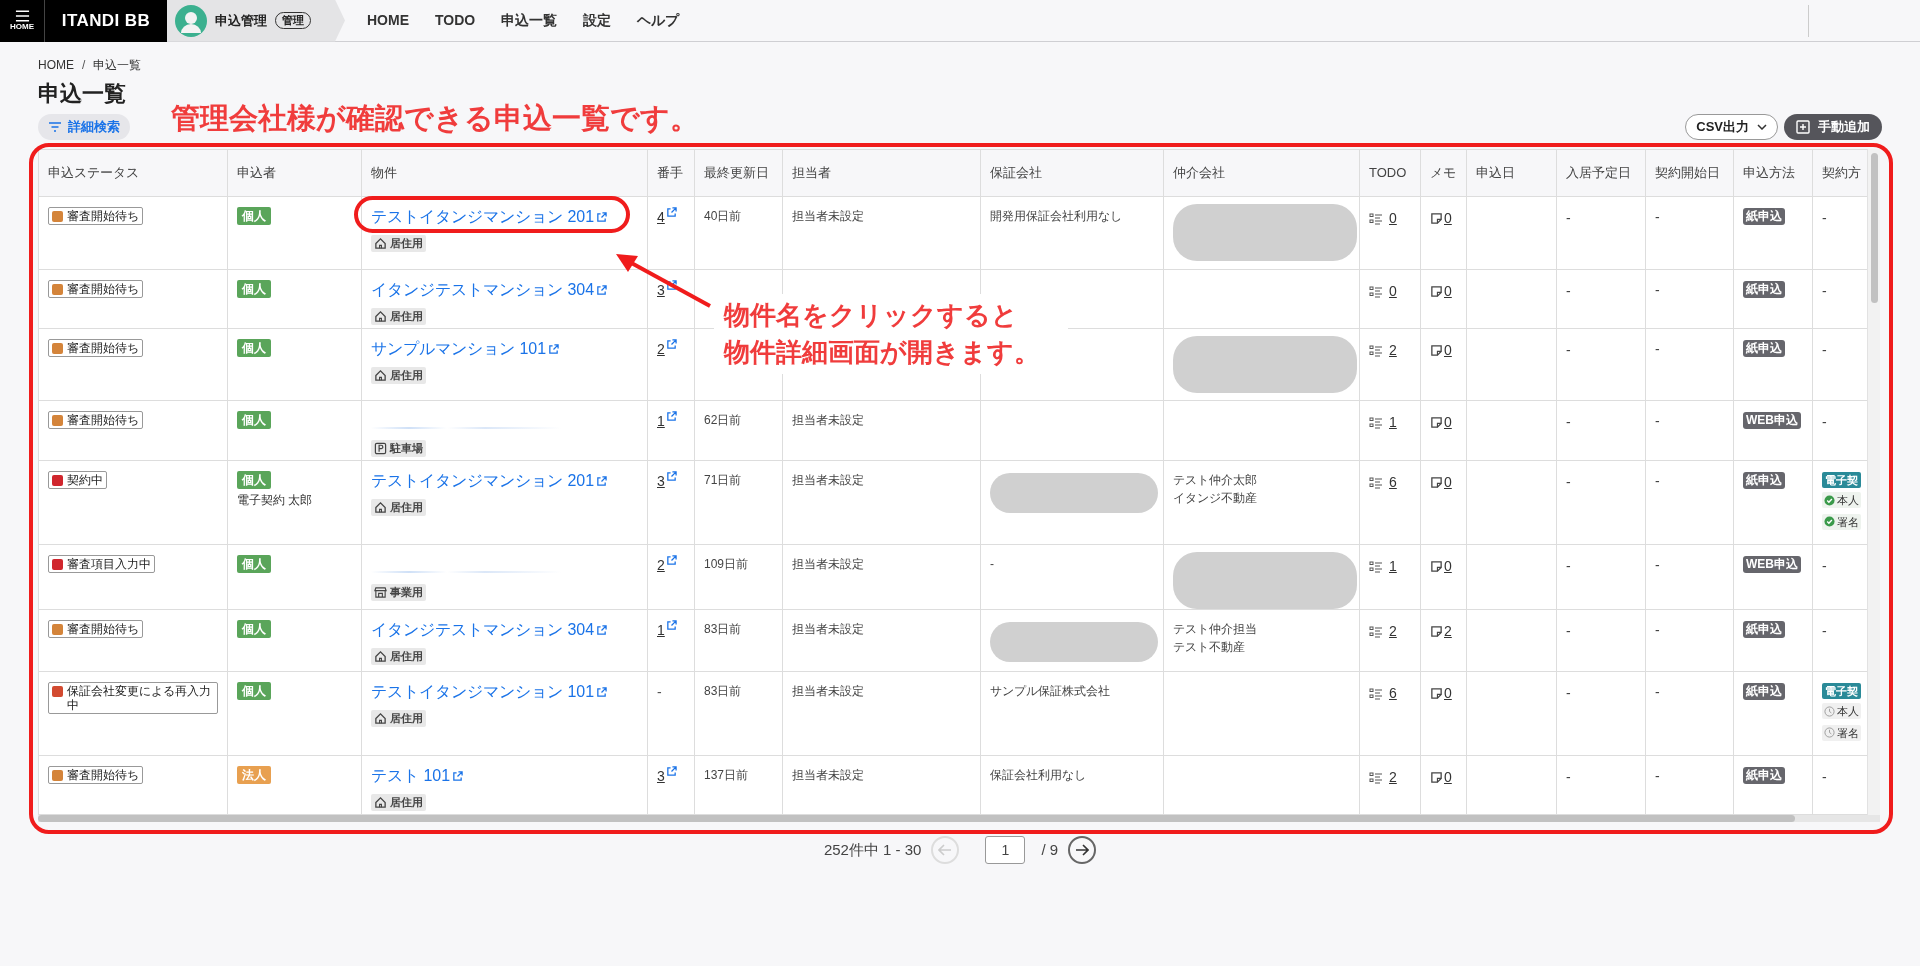  I want to click on column-header: TODO, so click(1390, 173).